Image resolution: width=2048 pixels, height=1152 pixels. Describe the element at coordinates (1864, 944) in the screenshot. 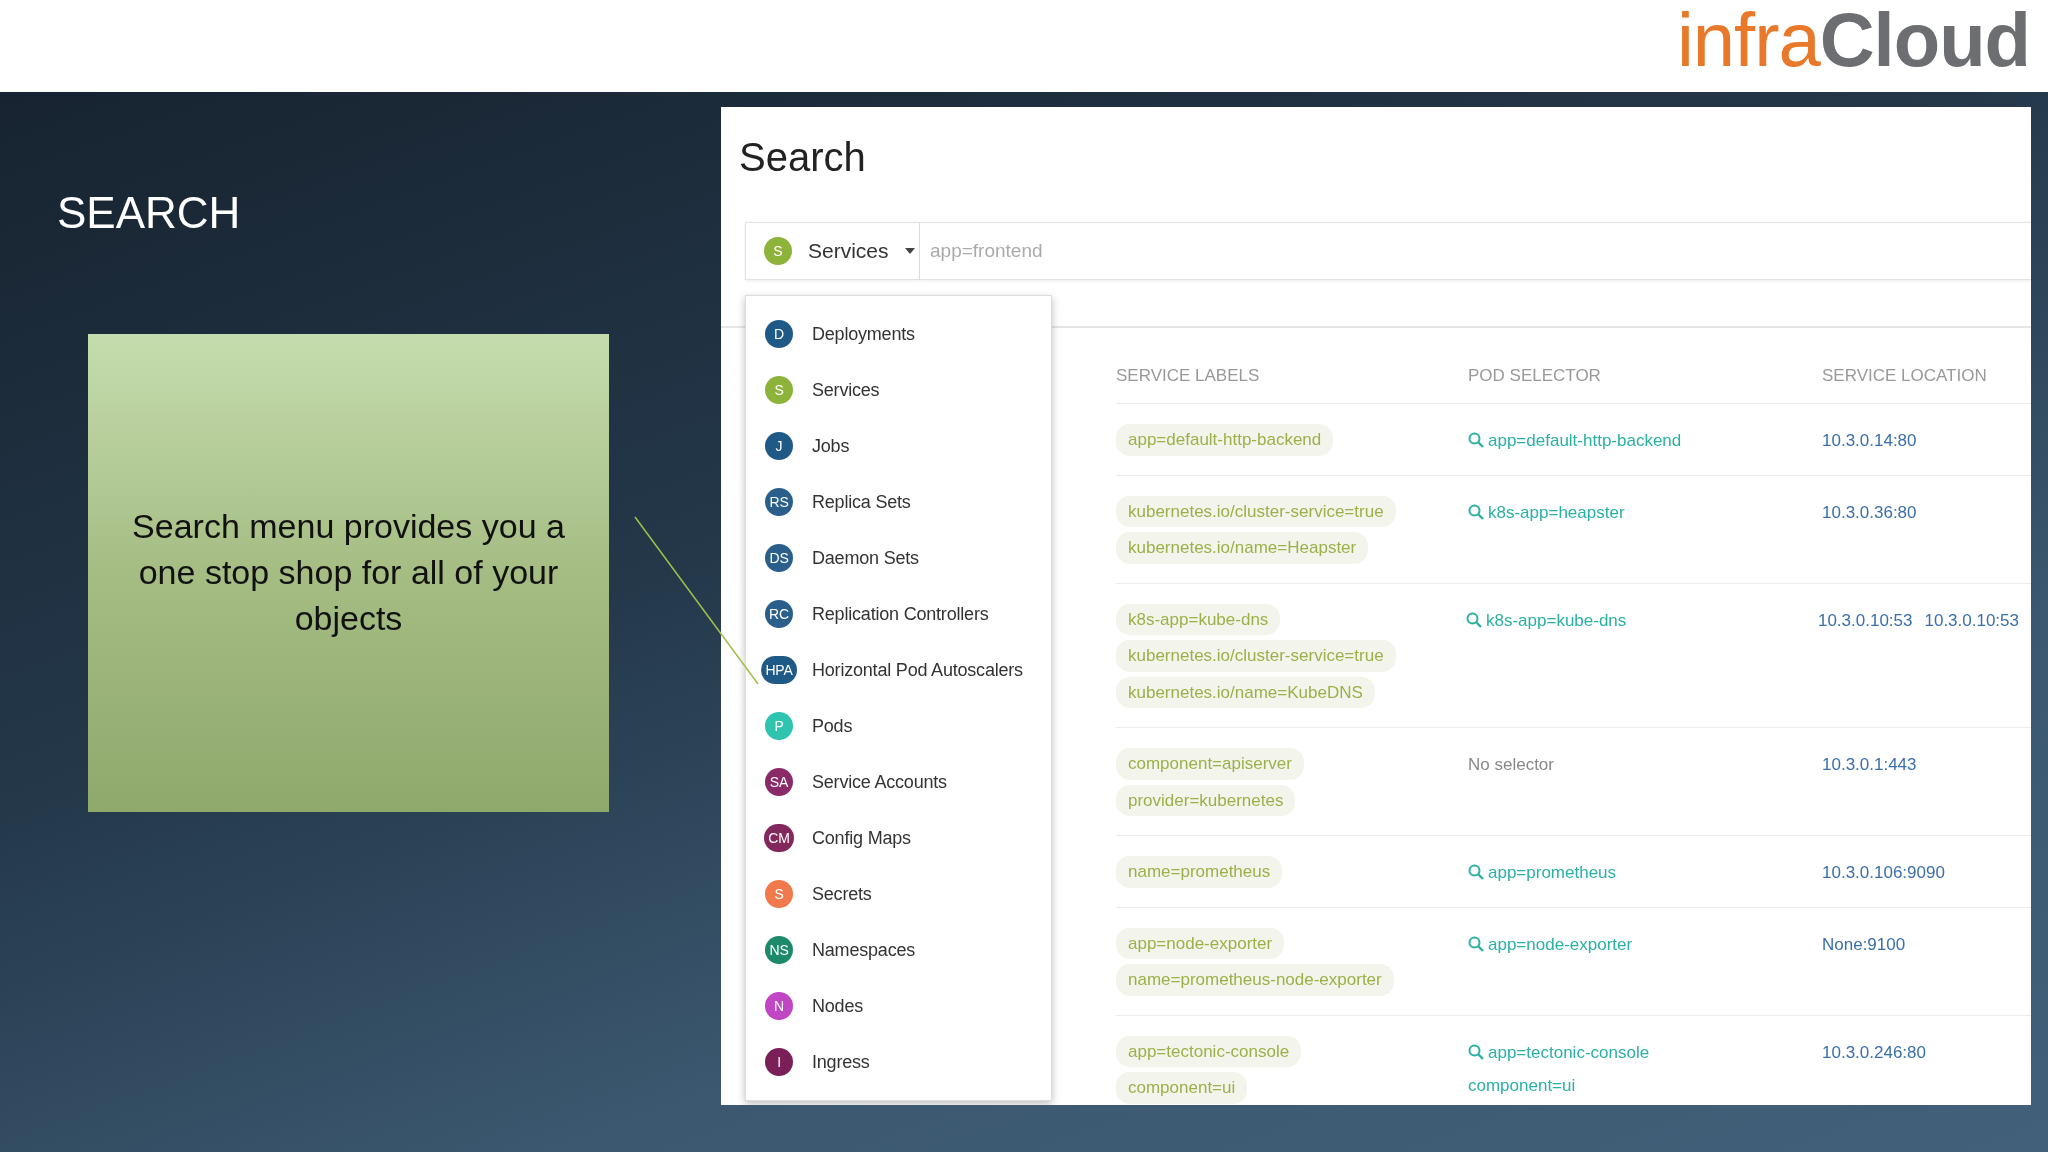

I see `location-text: None:9100` at that location.